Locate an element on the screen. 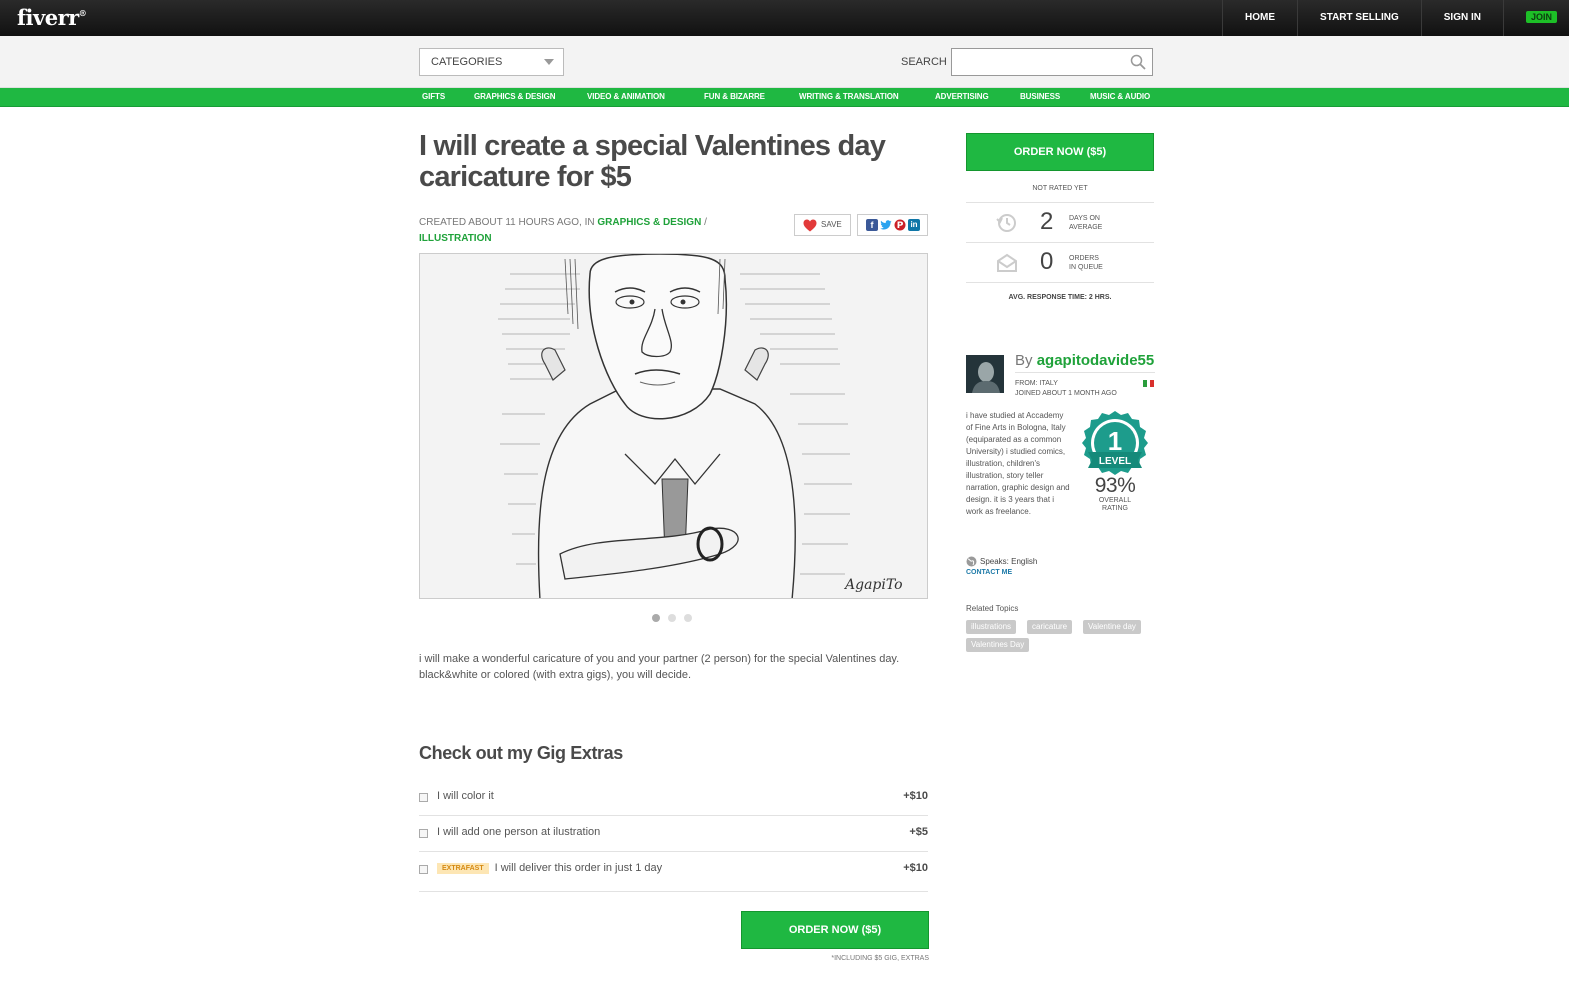 The height and width of the screenshot is (981, 1569). including-extras-note: *INCLUDING $5 GIG, EXTRAS is located at coordinates (880, 958).